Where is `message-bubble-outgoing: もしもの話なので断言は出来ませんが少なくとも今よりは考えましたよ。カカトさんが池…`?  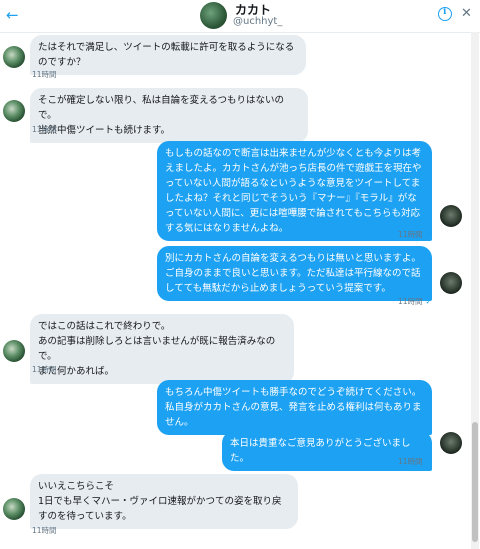
message-bubble-outgoing: もしもの話なので断言は出来ませんが少なくとも今よりは考えましたよ。カカトさんが池… is located at coordinates (294, 191).